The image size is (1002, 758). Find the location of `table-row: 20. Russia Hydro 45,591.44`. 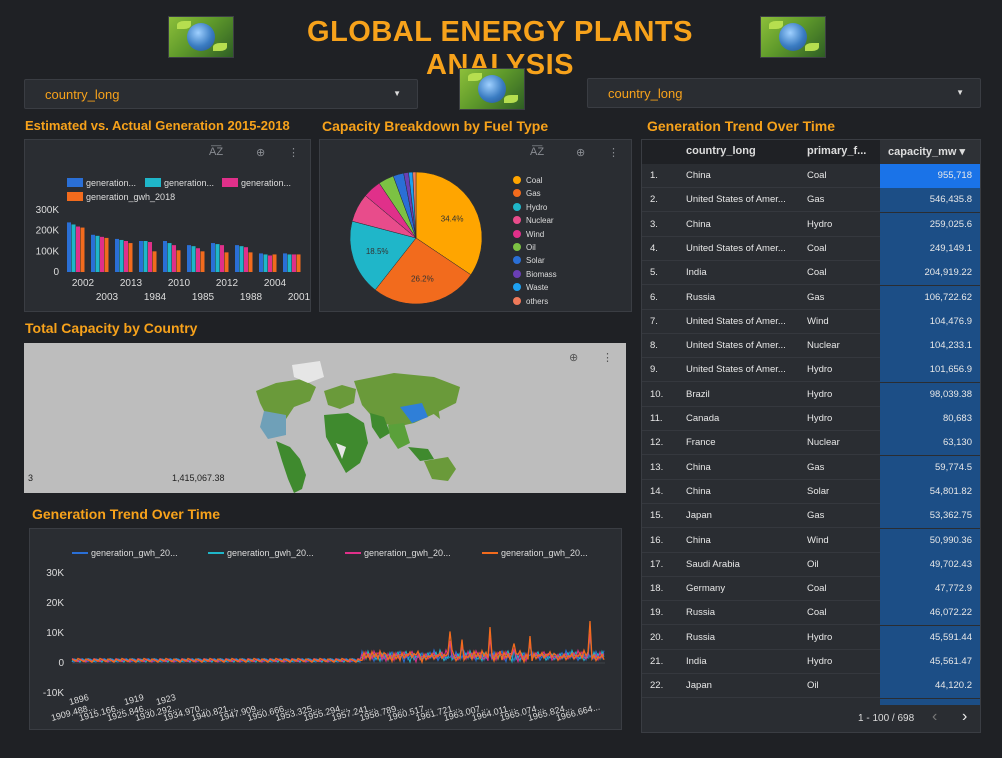

table-row: 20. Russia Hydro 45,591.44 is located at coordinates (811, 637).